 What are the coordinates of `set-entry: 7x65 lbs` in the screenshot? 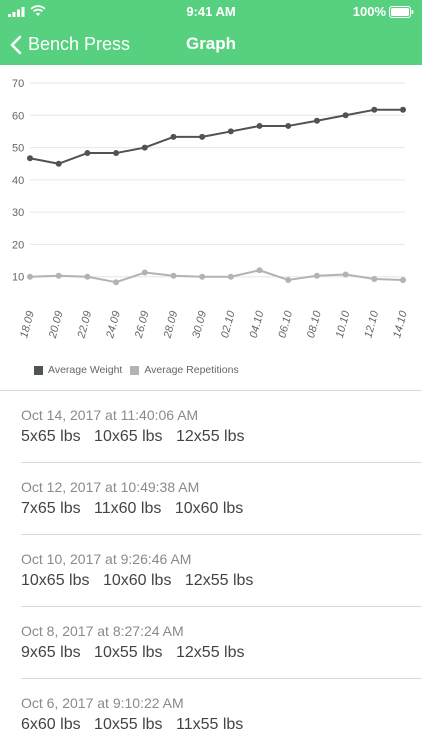 It's located at (51, 508).